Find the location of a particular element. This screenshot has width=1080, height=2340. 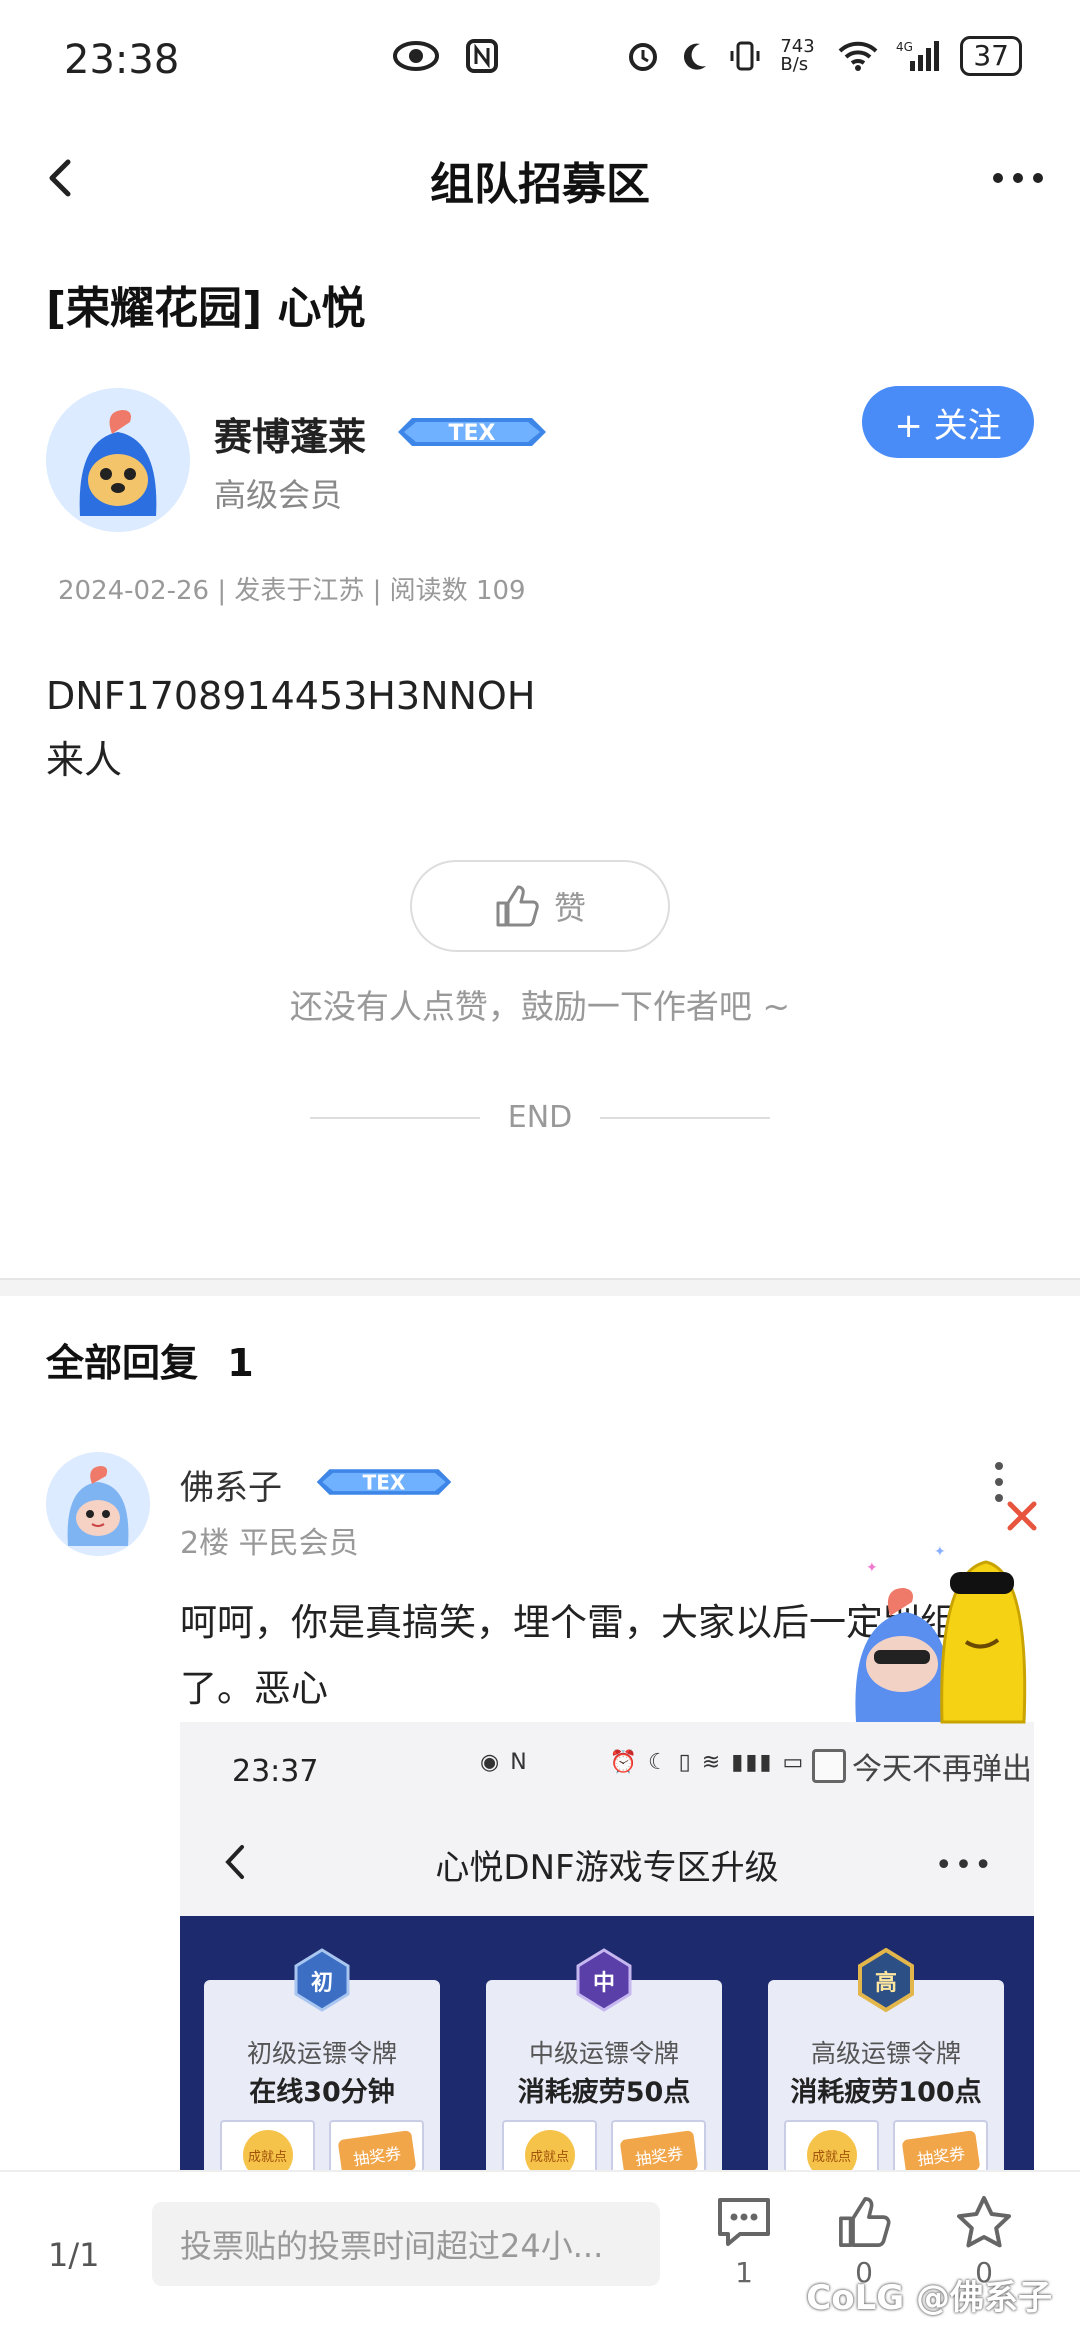

page-indicator: 1/1 is located at coordinates (74, 2255).